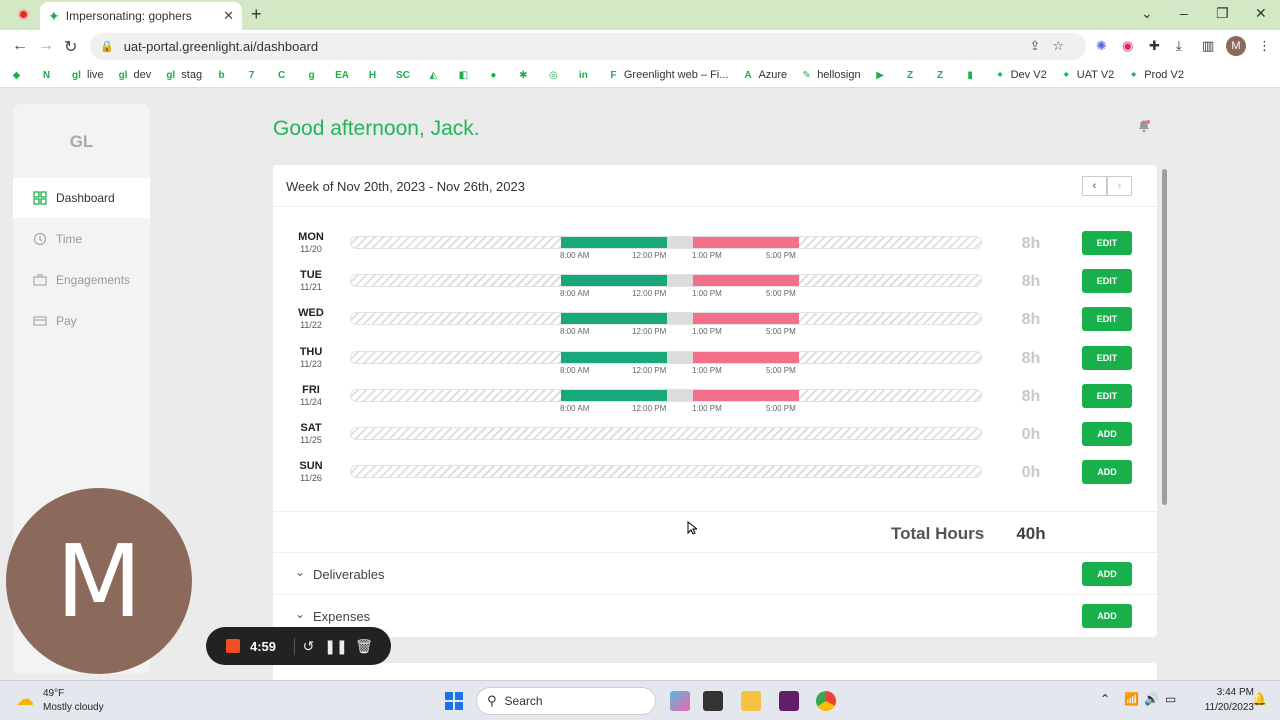 This screenshot has width=1280, height=720. What do you see at coordinates (228, 16) in the screenshot?
I see `close-tab-icon: ✕` at bounding box center [228, 16].